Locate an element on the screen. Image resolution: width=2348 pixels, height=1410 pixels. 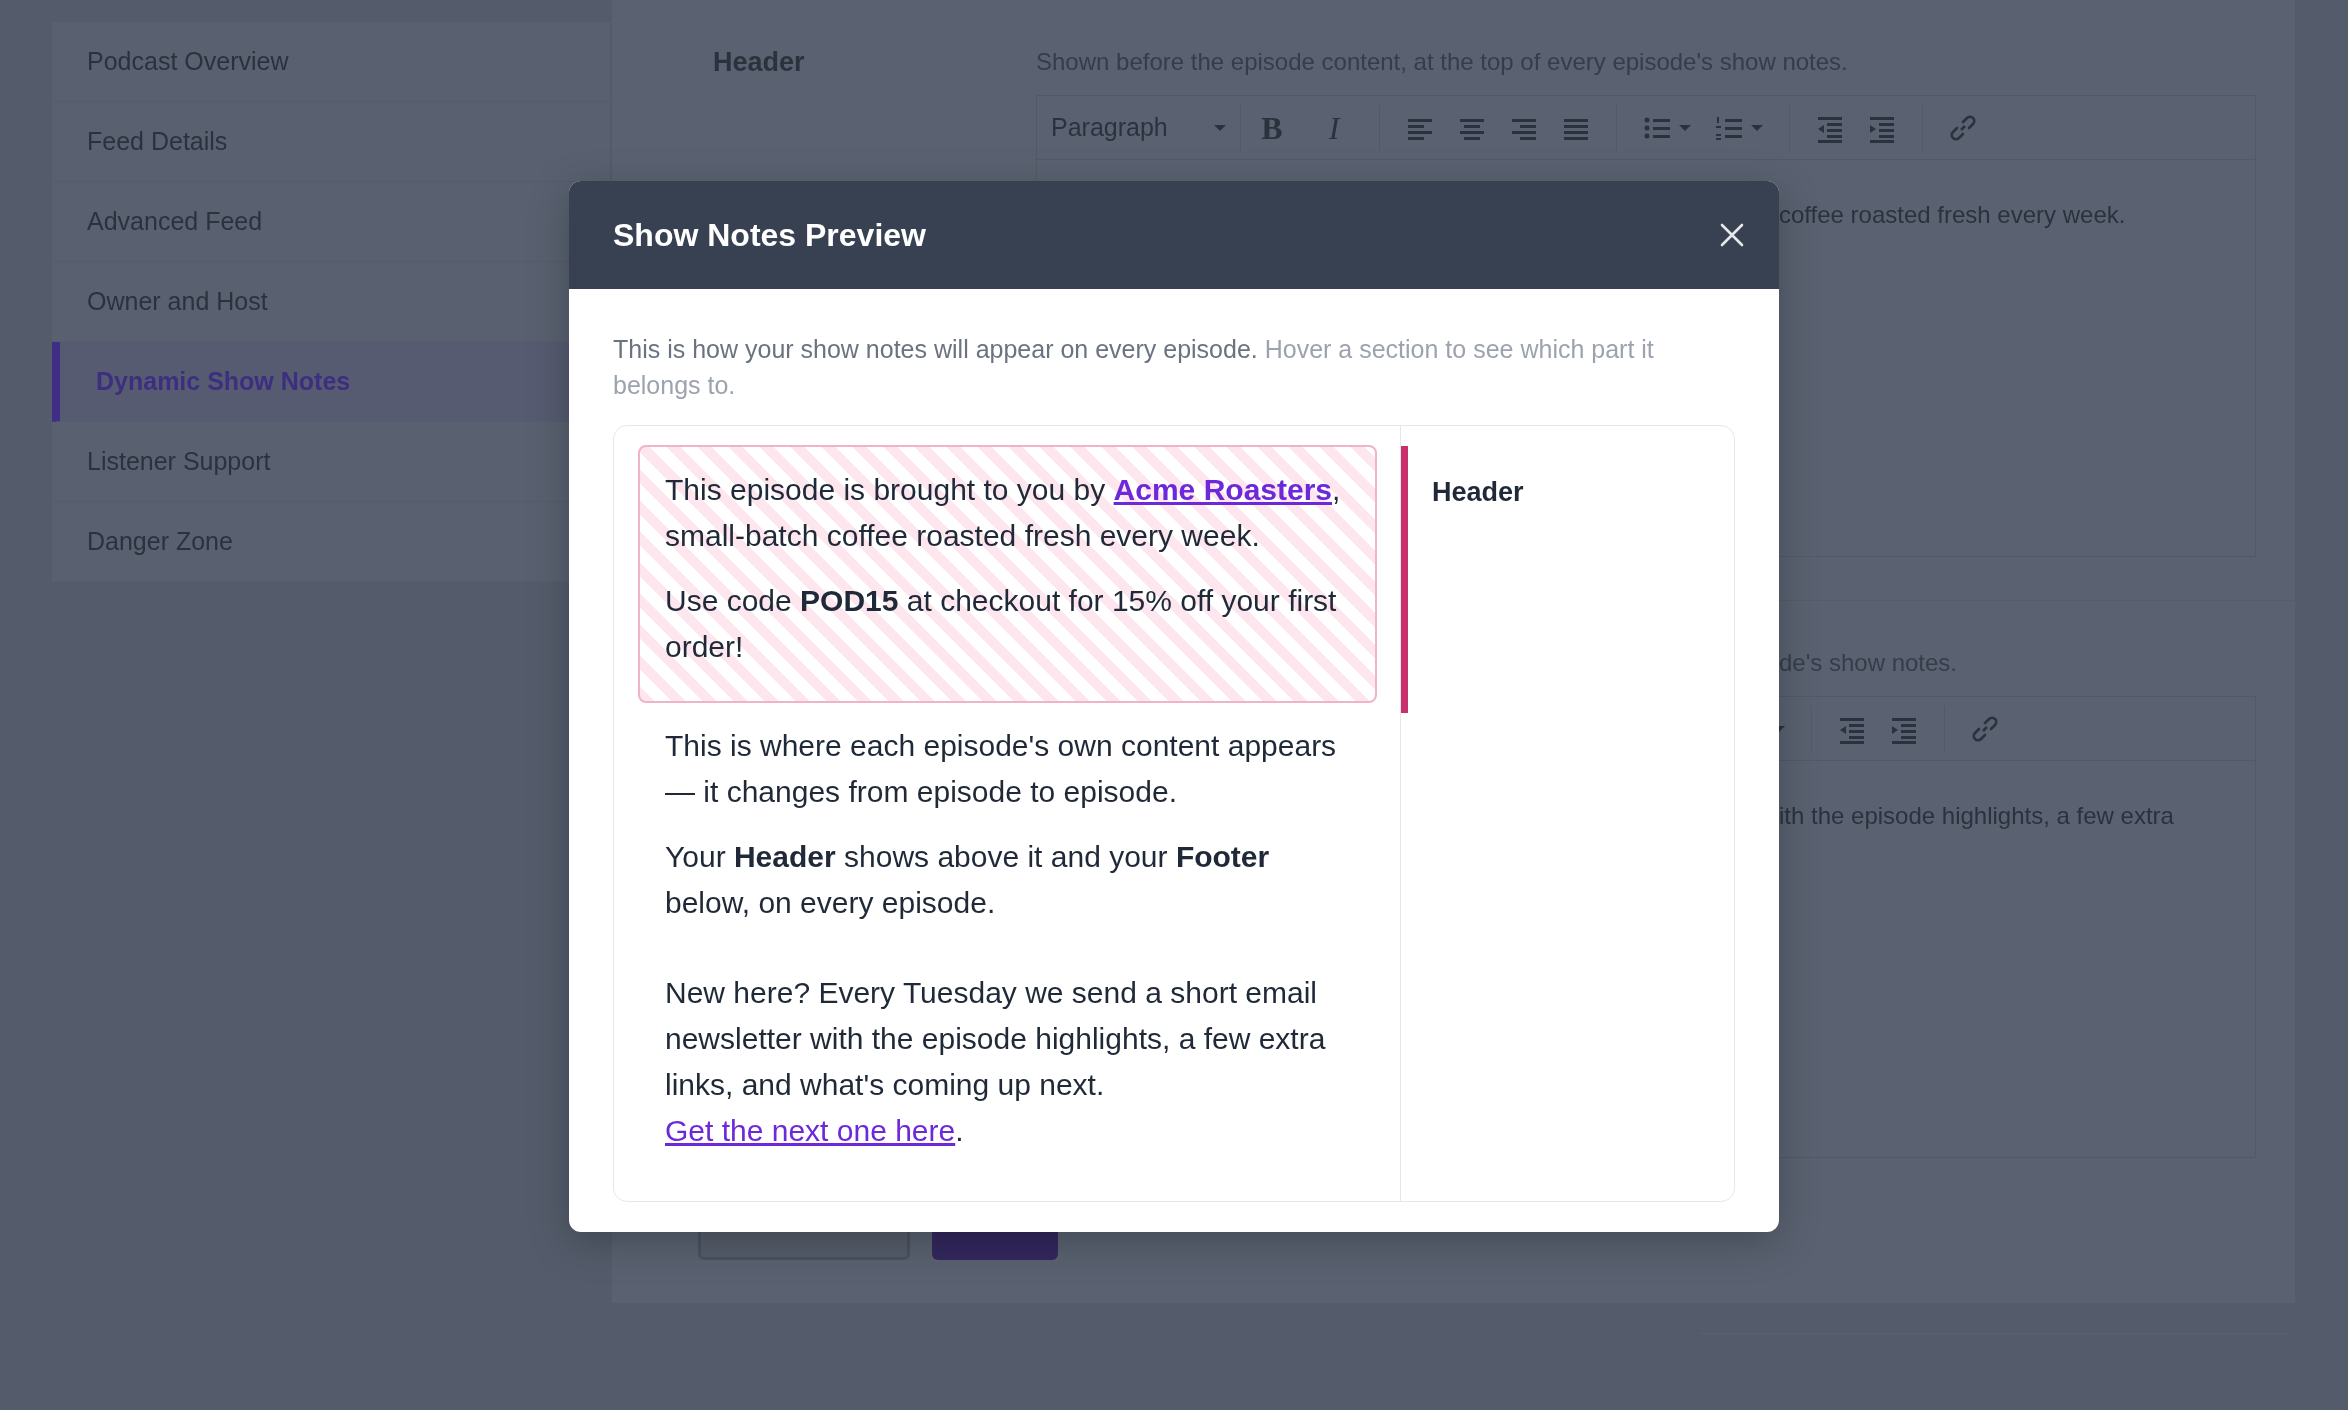
dialog-title: Show Notes Preview is located at coordinates (769, 235).